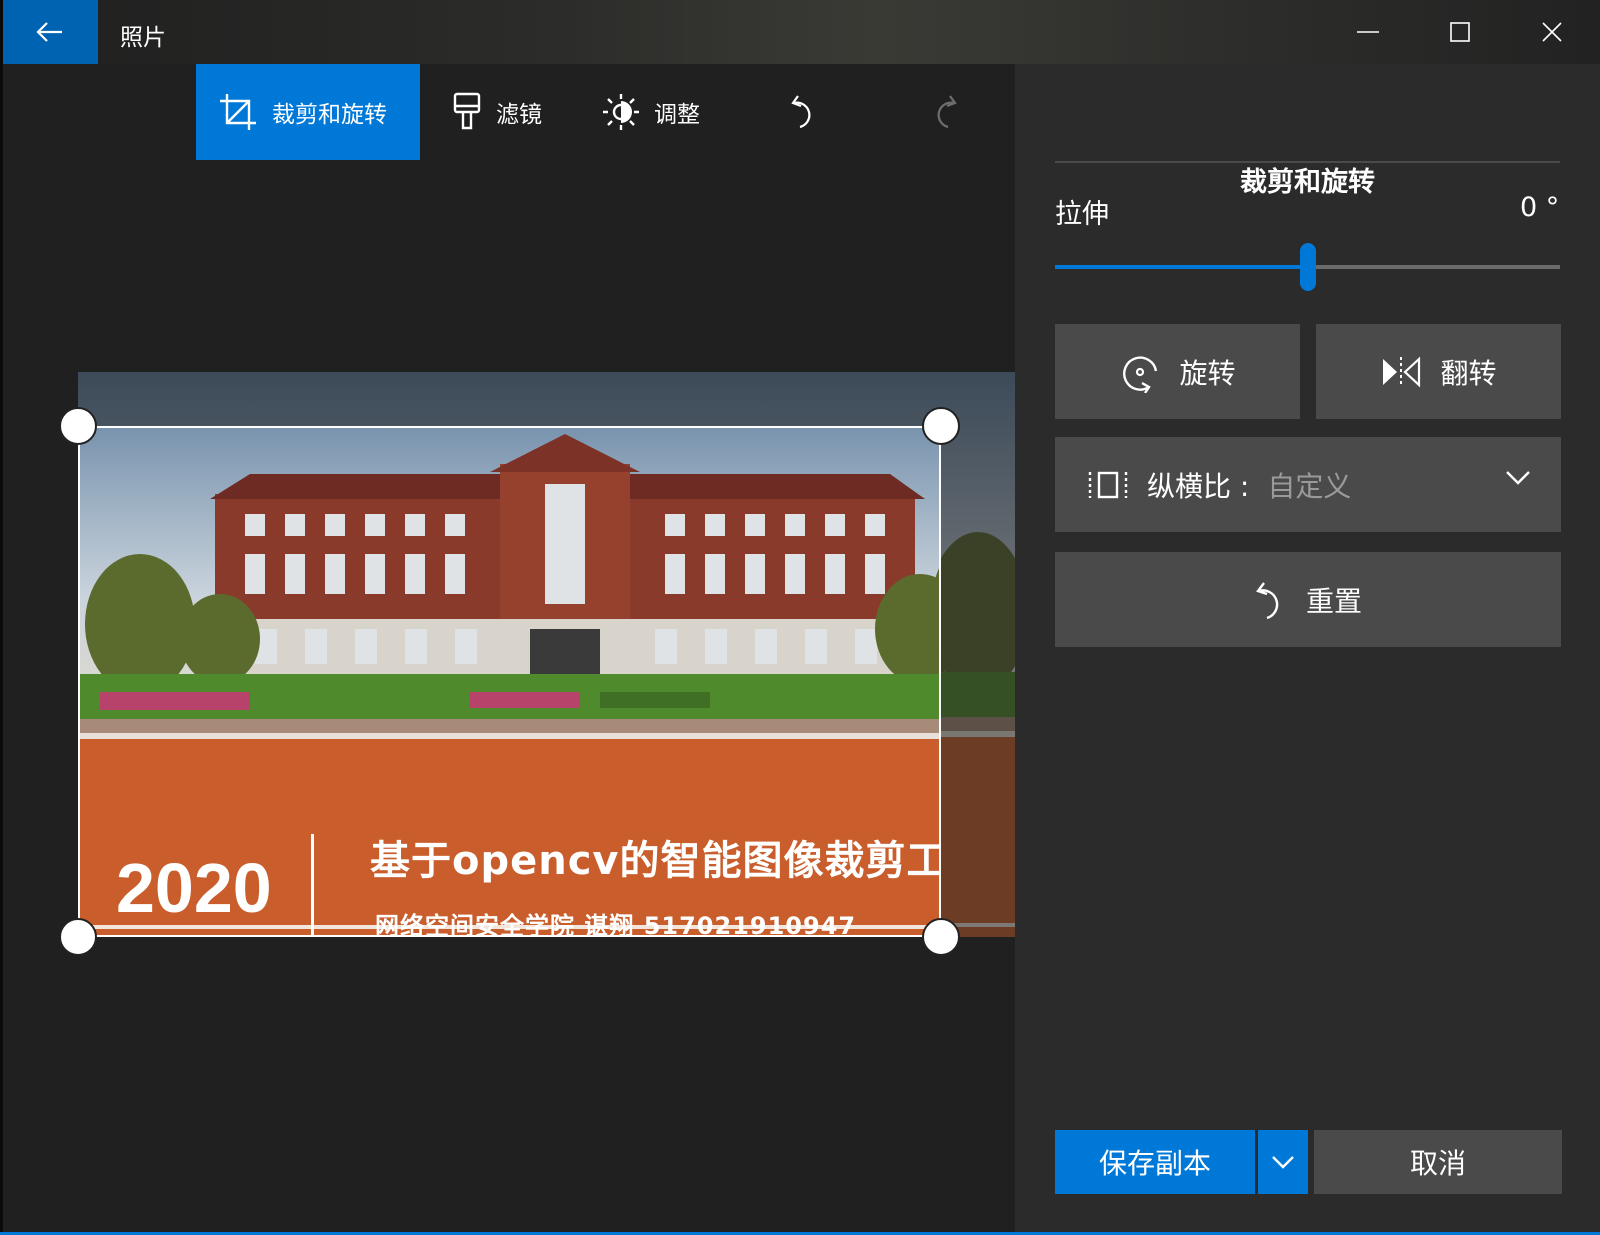 This screenshot has width=1600, height=1235. I want to click on tab-filters-label: 滤镜, so click(519, 115).